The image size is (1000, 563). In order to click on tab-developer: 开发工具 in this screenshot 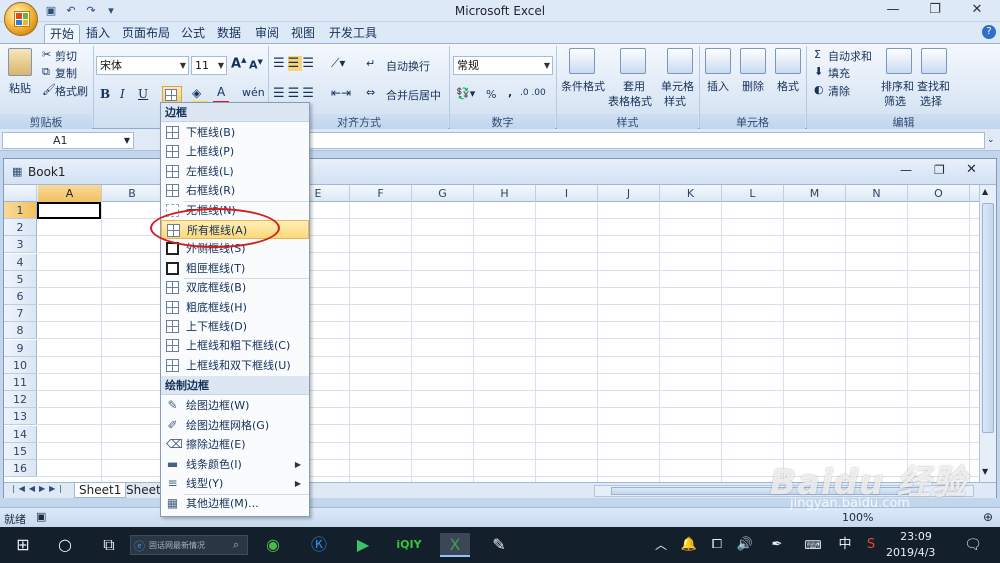, I will do `click(353, 33)`.